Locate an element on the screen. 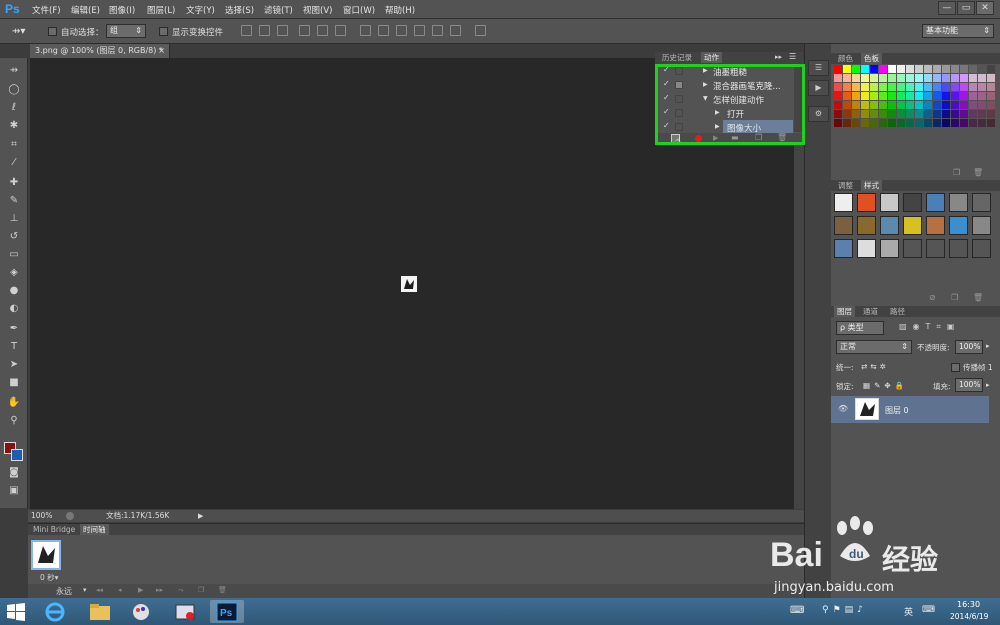  workspace-dropdown: 基本功能 ⇕ is located at coordinates (958, 31).